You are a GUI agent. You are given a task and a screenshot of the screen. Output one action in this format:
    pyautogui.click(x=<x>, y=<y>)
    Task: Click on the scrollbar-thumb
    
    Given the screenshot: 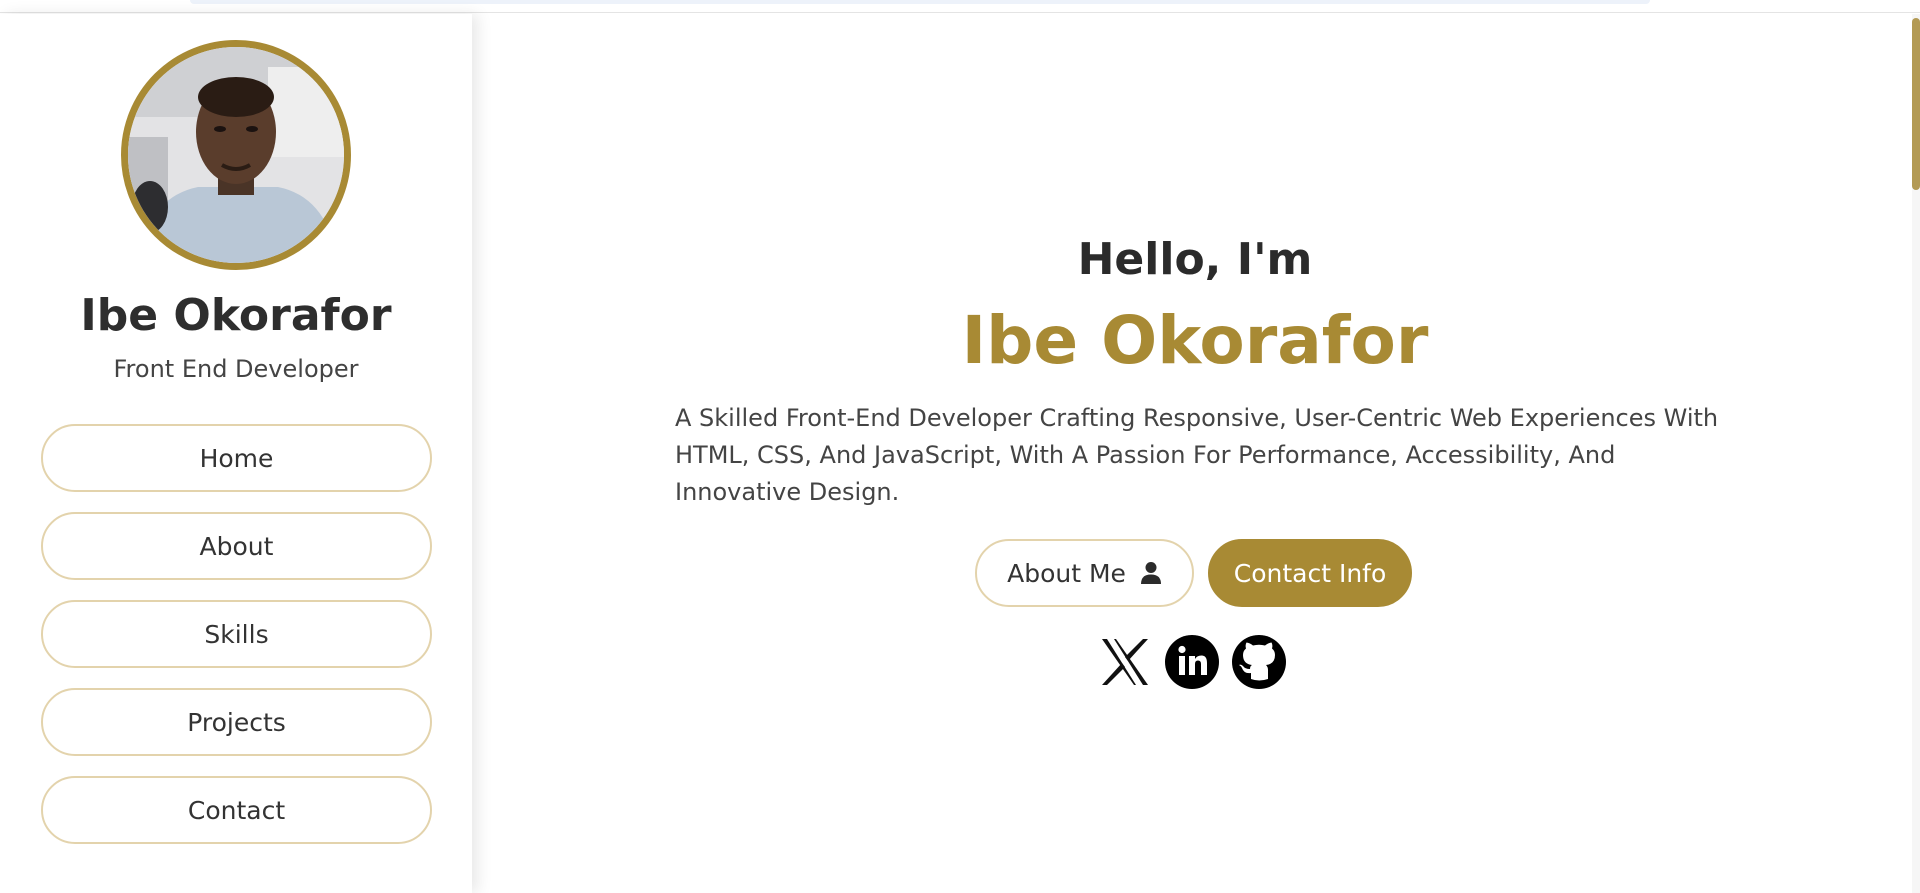 What is the action you would take?
    pyautogui.click(x=1916, y=104)
    